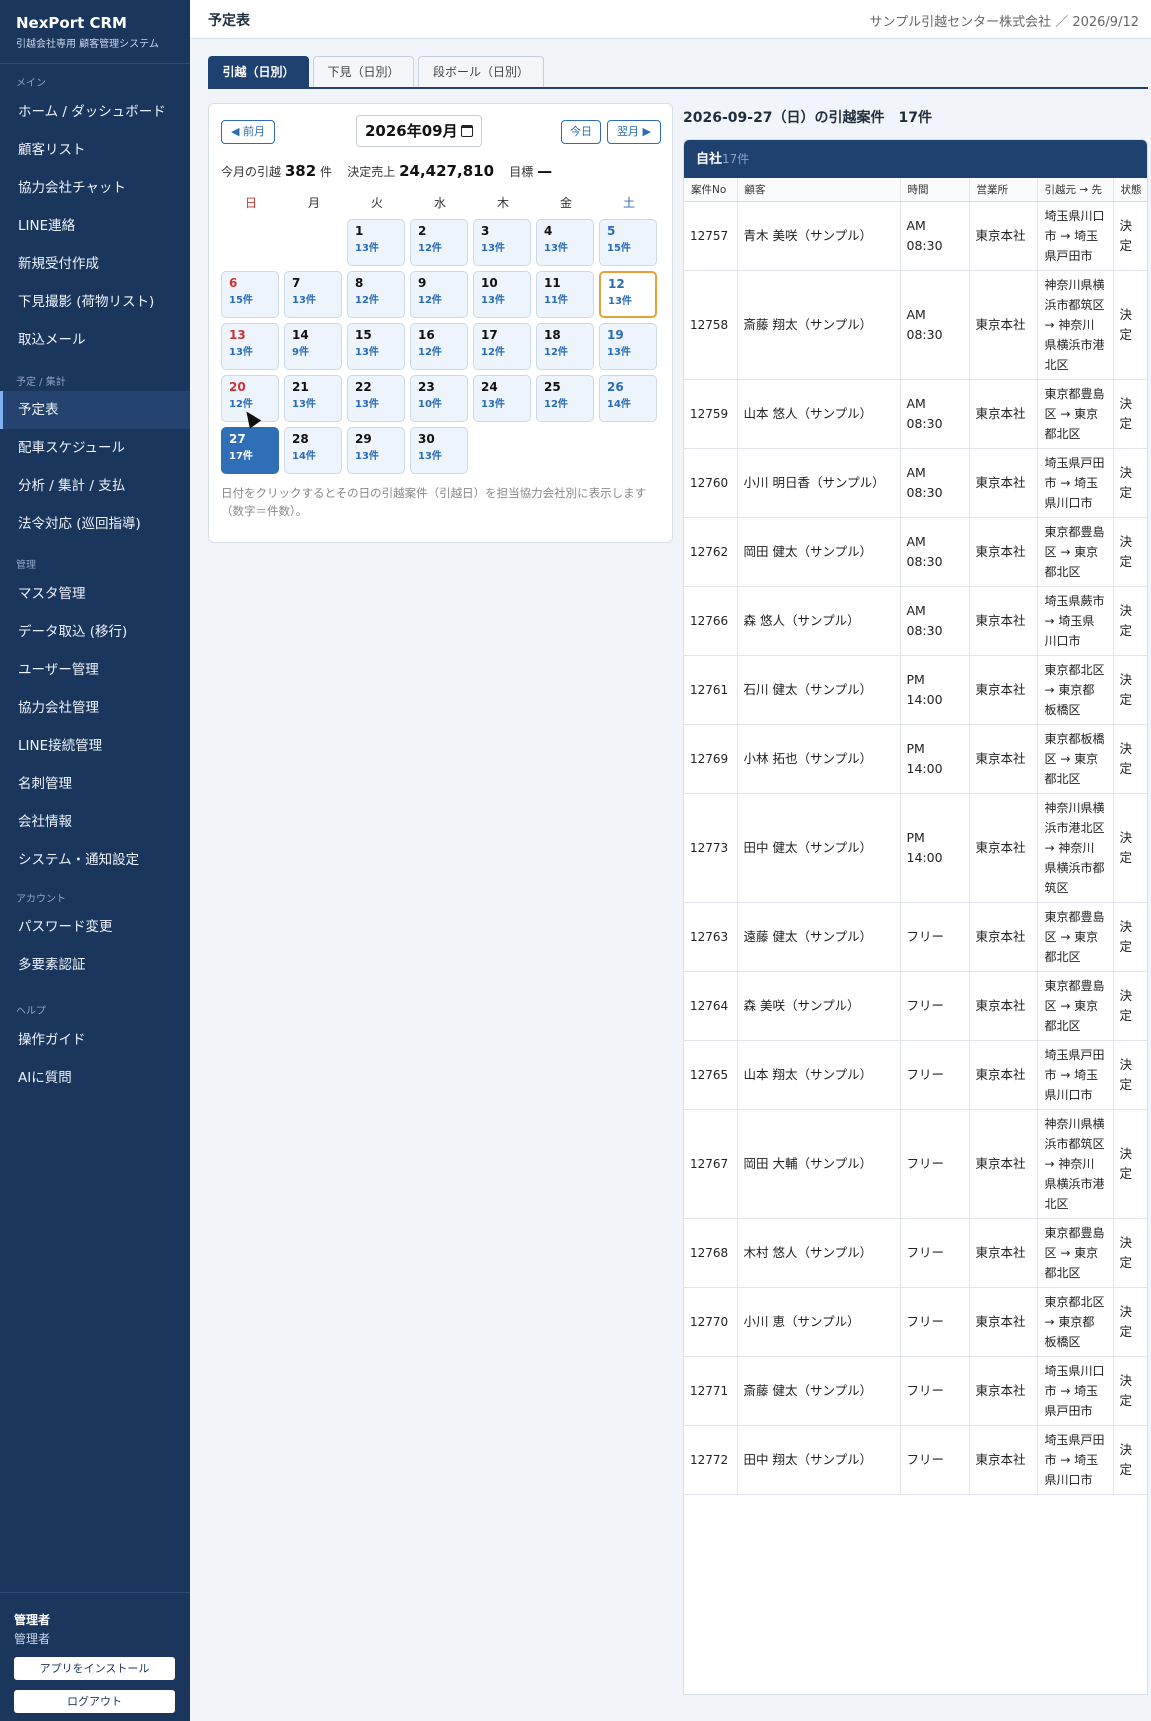  Describe the element at coordinates (95, 746) in the screenshot. I see `sidebar-item: LINE接続管理` at that location.